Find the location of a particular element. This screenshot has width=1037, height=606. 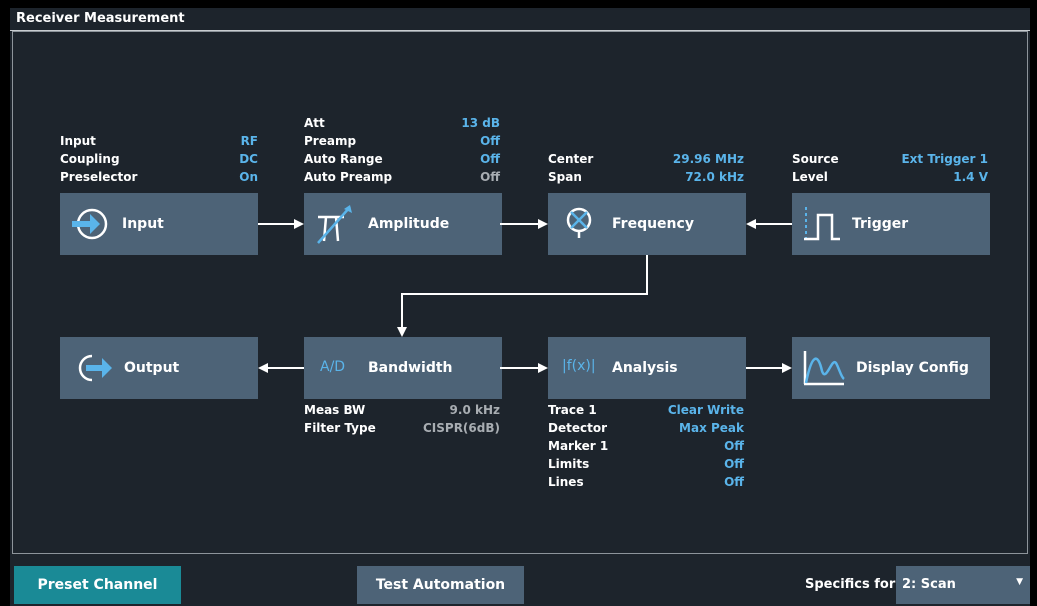

trigger-block: Trigger is located at coordinates (891, 224).